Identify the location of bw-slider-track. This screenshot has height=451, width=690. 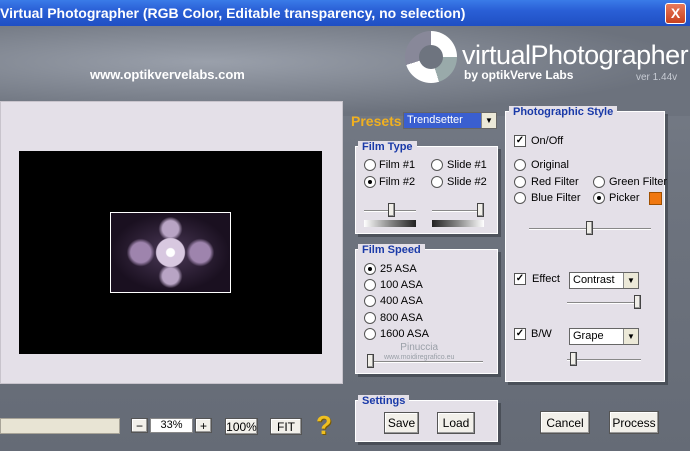
(604, 360).